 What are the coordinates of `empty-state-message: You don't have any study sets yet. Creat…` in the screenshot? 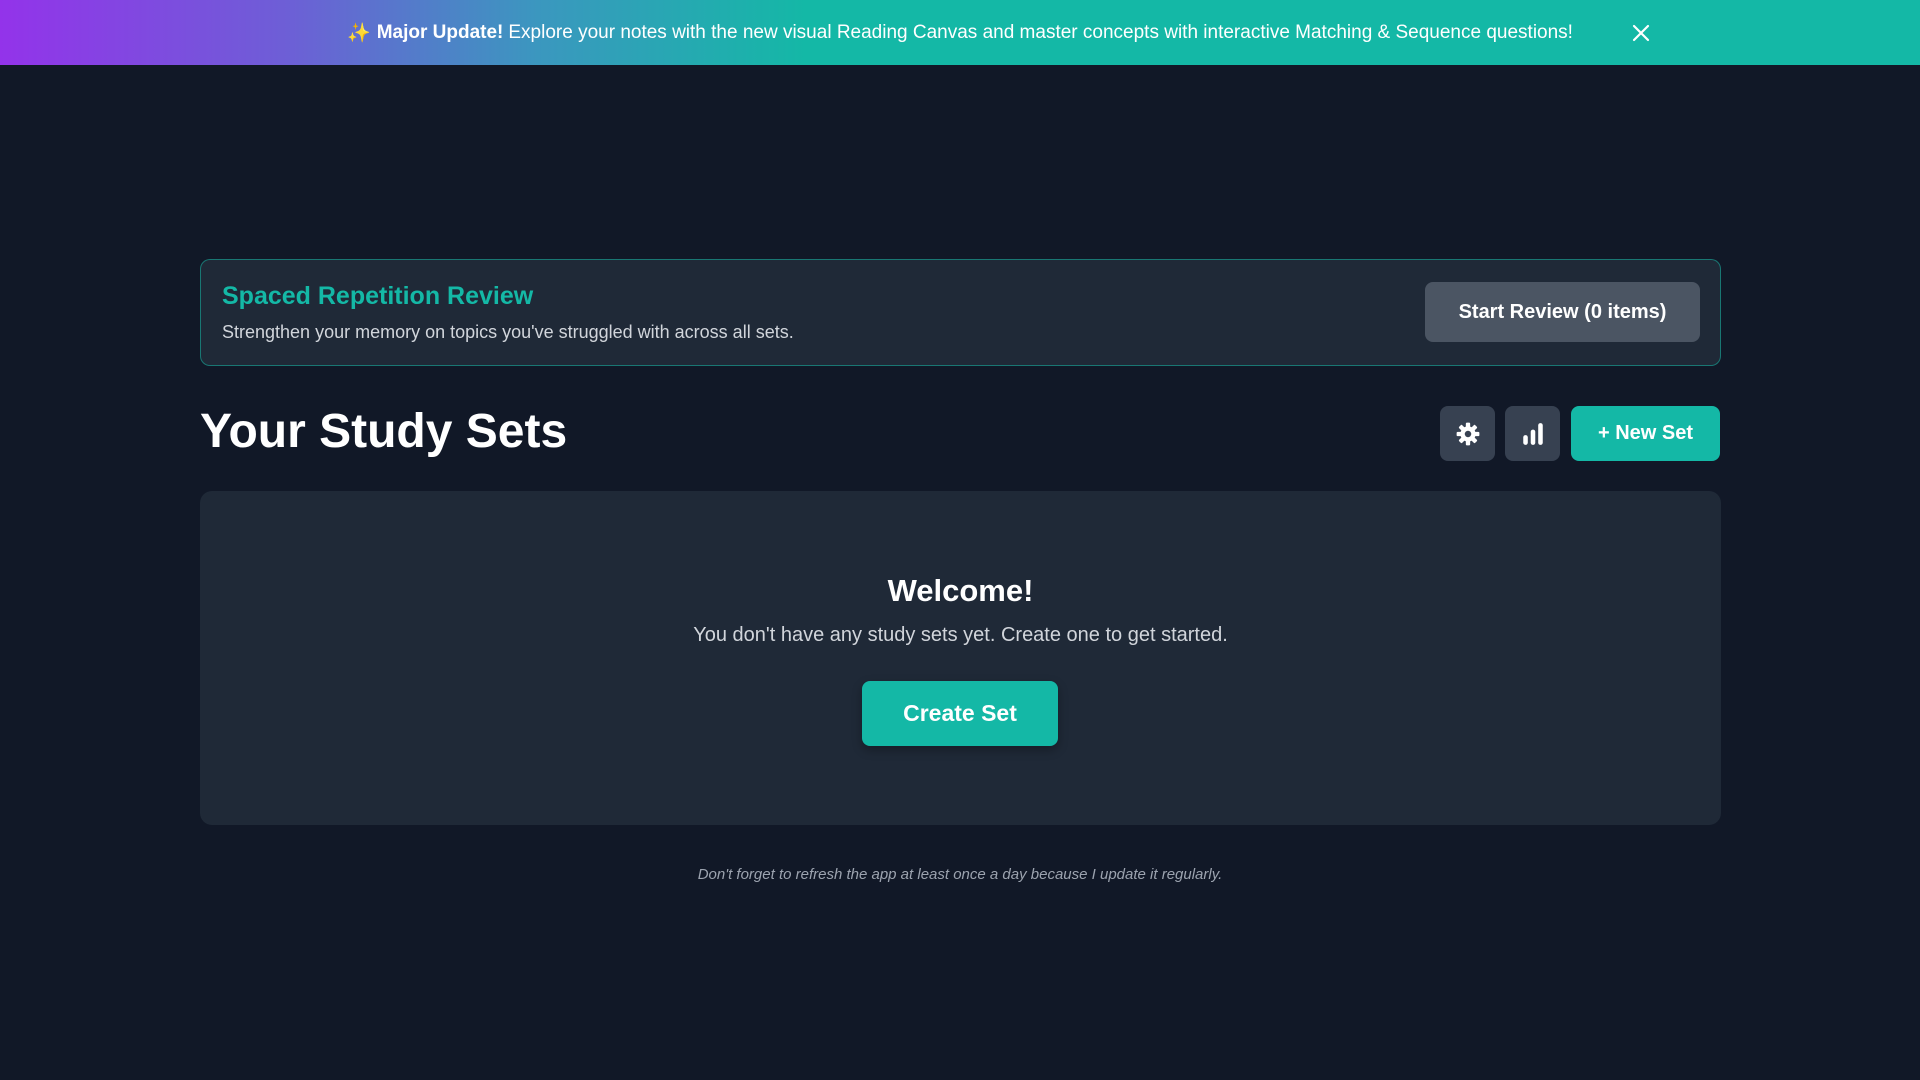 It's located at (960, 635).